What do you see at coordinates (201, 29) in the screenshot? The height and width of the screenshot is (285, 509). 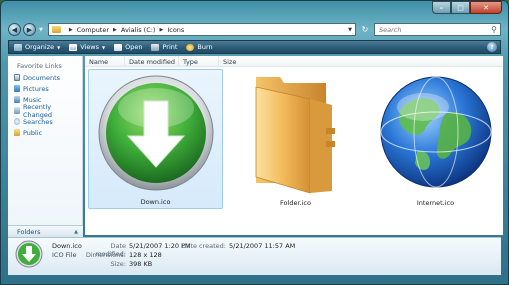 I see `address-bar: ▶ Computer ▶ Avialis (C:) ▶ Icons ▼` at bounding box center [201, 29].